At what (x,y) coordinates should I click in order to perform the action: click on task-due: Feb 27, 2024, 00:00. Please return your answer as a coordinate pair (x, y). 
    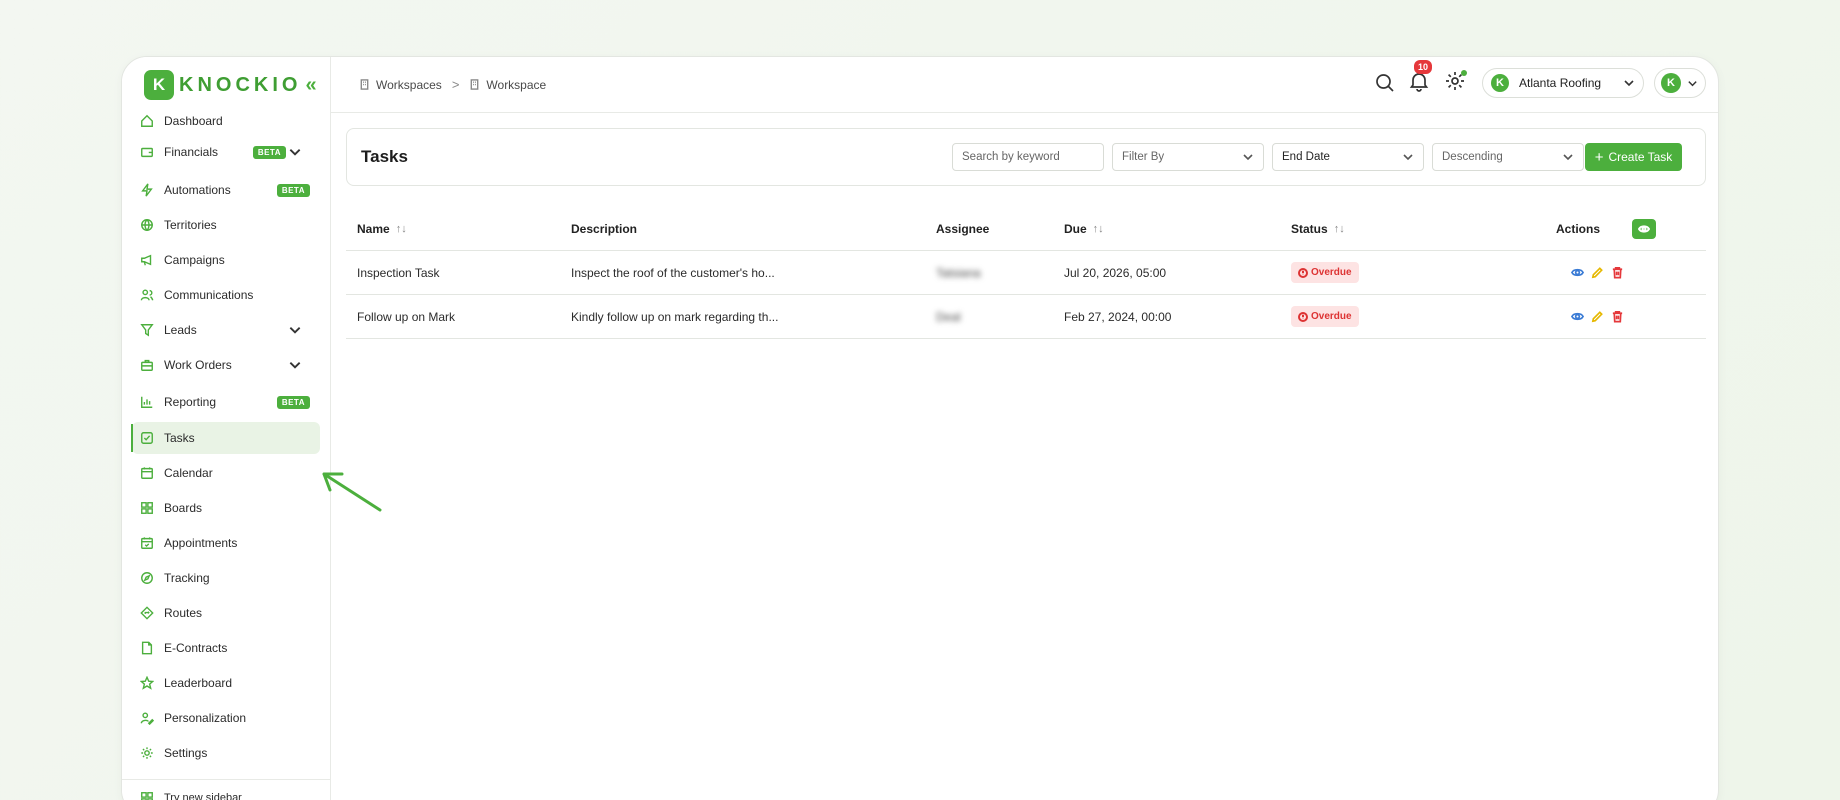
    Looking at the image, I should click on (1118, 316).